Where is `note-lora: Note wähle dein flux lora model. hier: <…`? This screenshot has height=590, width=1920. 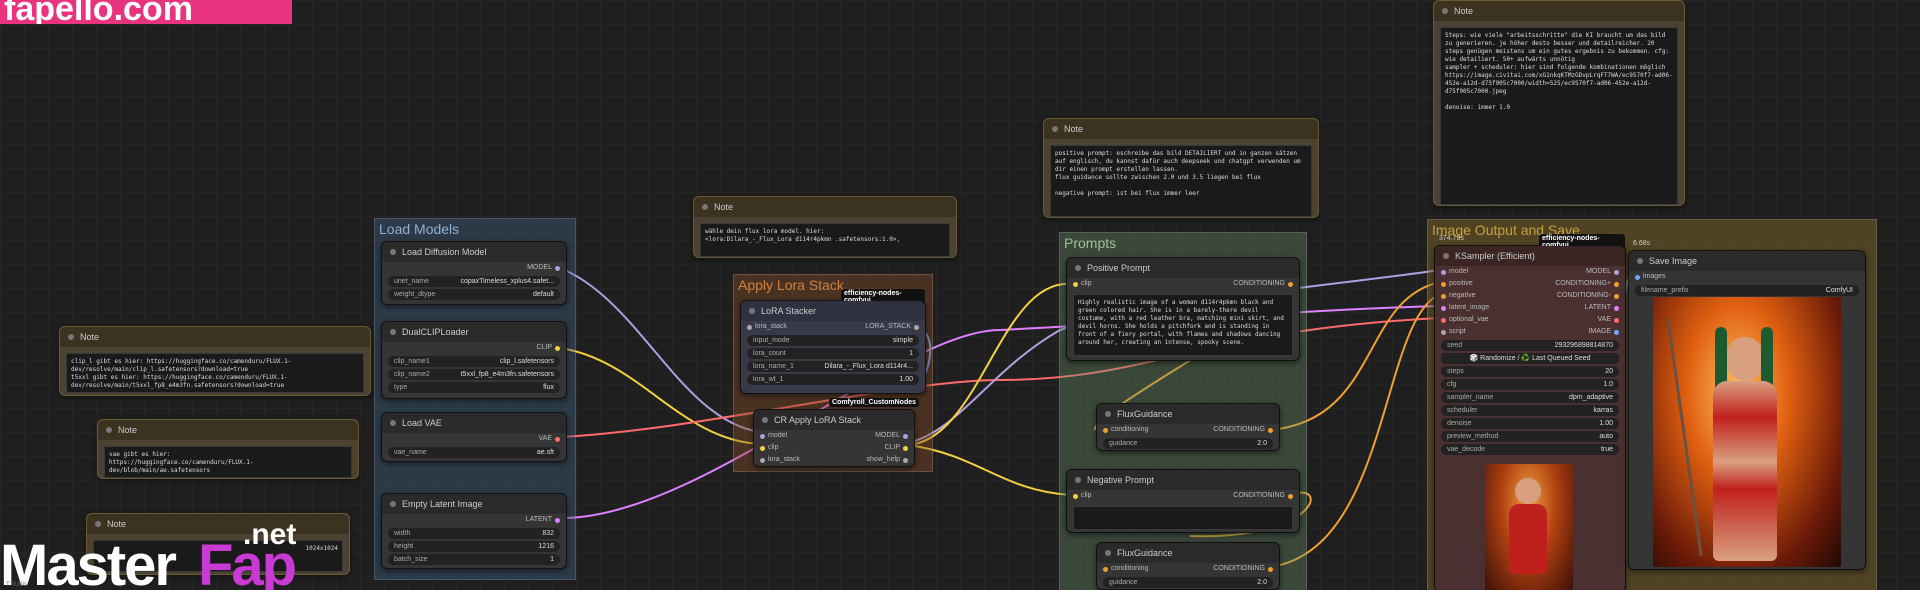
note-lora: Note wähle dein flux lora model. hier: <… is located at coordinates (825, 227).